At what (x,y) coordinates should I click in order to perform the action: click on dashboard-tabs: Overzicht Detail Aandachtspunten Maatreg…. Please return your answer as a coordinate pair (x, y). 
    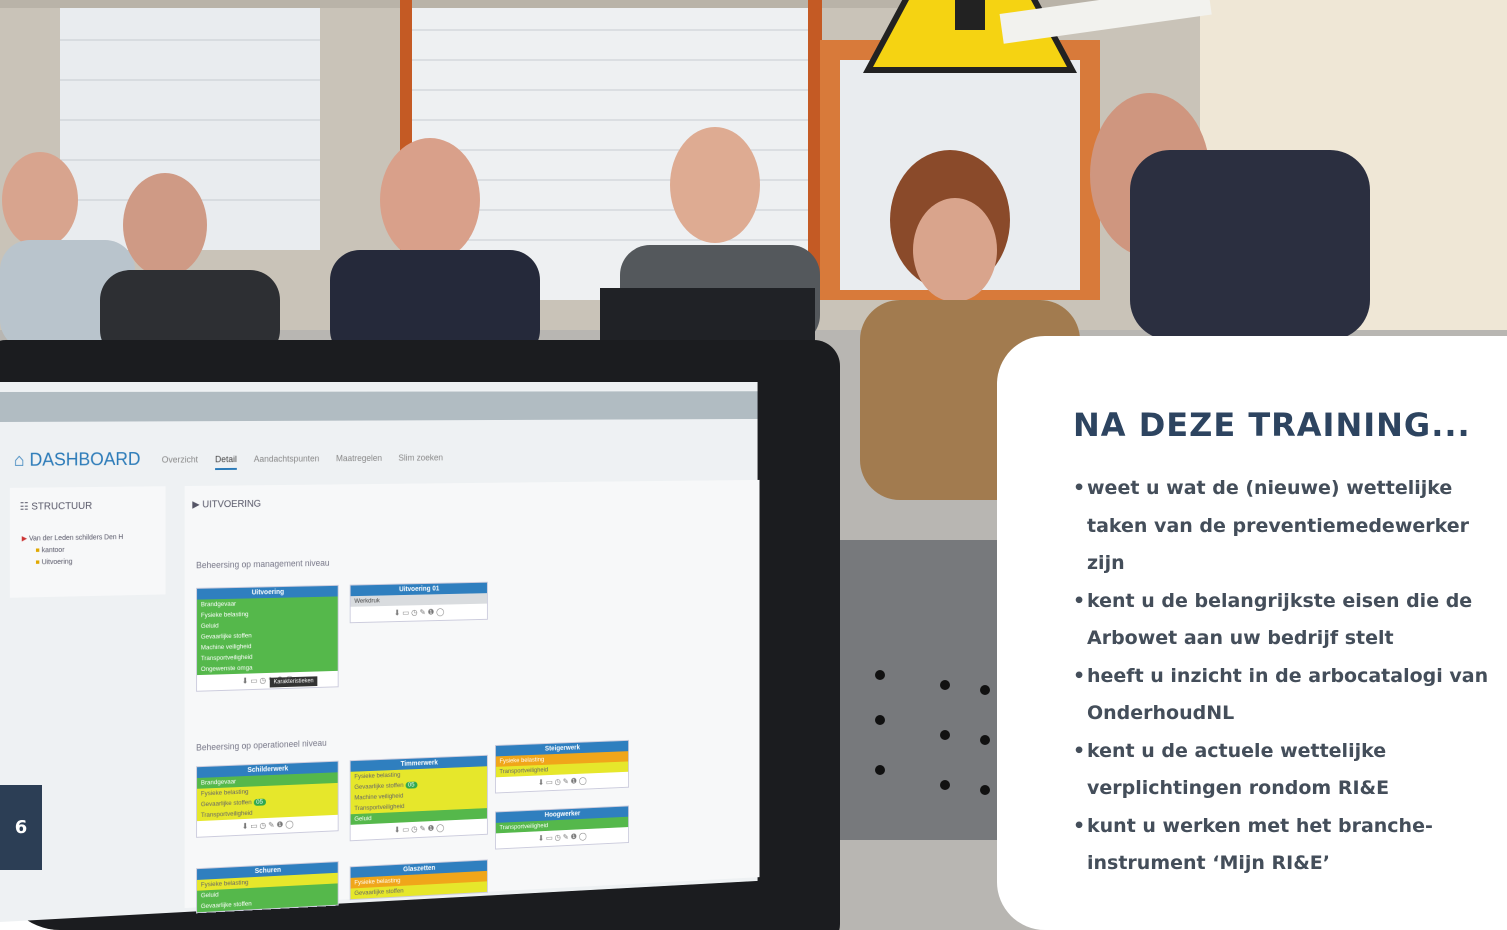
    Looking at the image, I should click on (302, 462).